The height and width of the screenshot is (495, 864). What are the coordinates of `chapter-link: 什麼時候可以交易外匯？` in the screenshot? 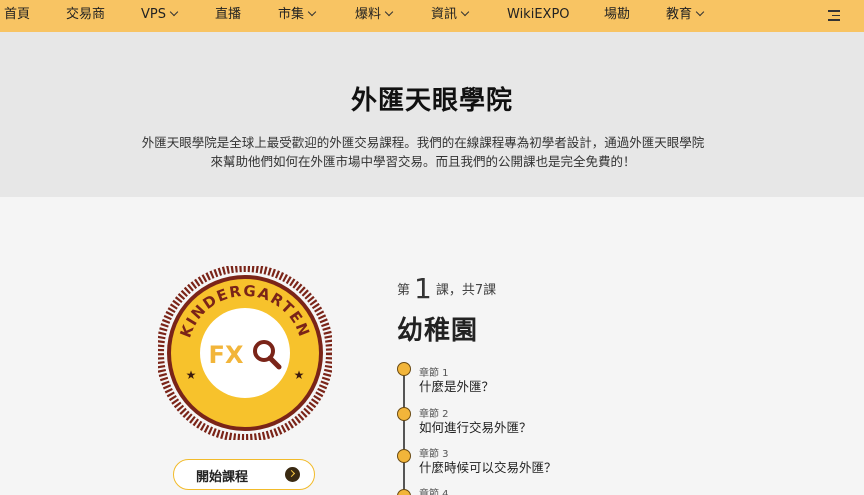 It's located at (488, 466).